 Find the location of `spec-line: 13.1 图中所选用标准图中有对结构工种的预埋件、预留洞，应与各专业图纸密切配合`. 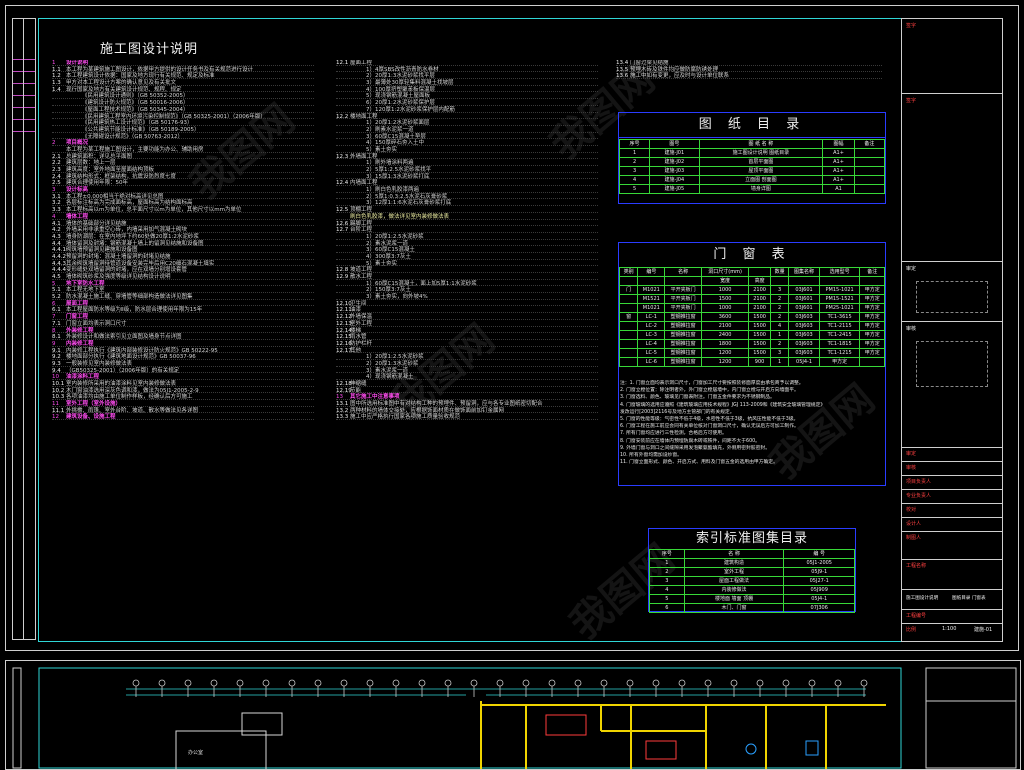

spec-line: 13.1 图中所选用标准图中有对结构工种的预埋件、预留洞，应与各专业图纸密切配合 is located at coordinates (467, 404).